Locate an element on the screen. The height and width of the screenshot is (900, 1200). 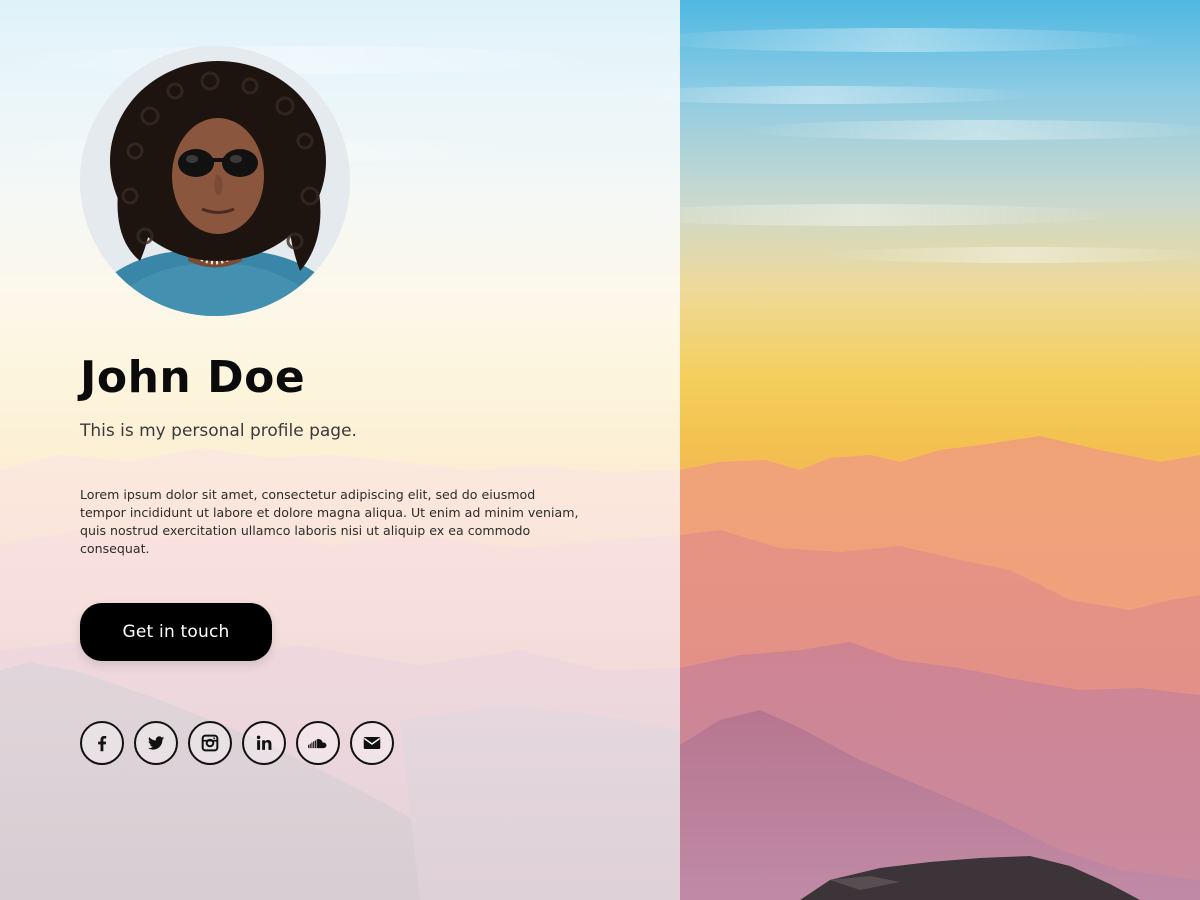
facebook-link is located at coordinates (102, 743).